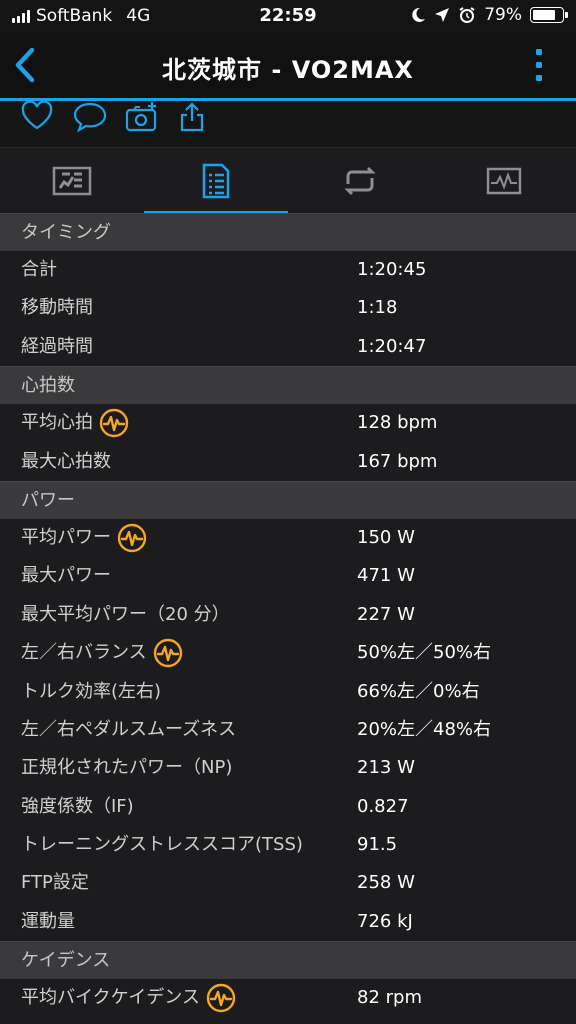 This screenshot has width=576, height=1024. What do you see at coordinates (288, 998) in the screenshot?
I see `stat-row: 平均バイクケイデンス 82 rpm` at bounding box center [288, 998].